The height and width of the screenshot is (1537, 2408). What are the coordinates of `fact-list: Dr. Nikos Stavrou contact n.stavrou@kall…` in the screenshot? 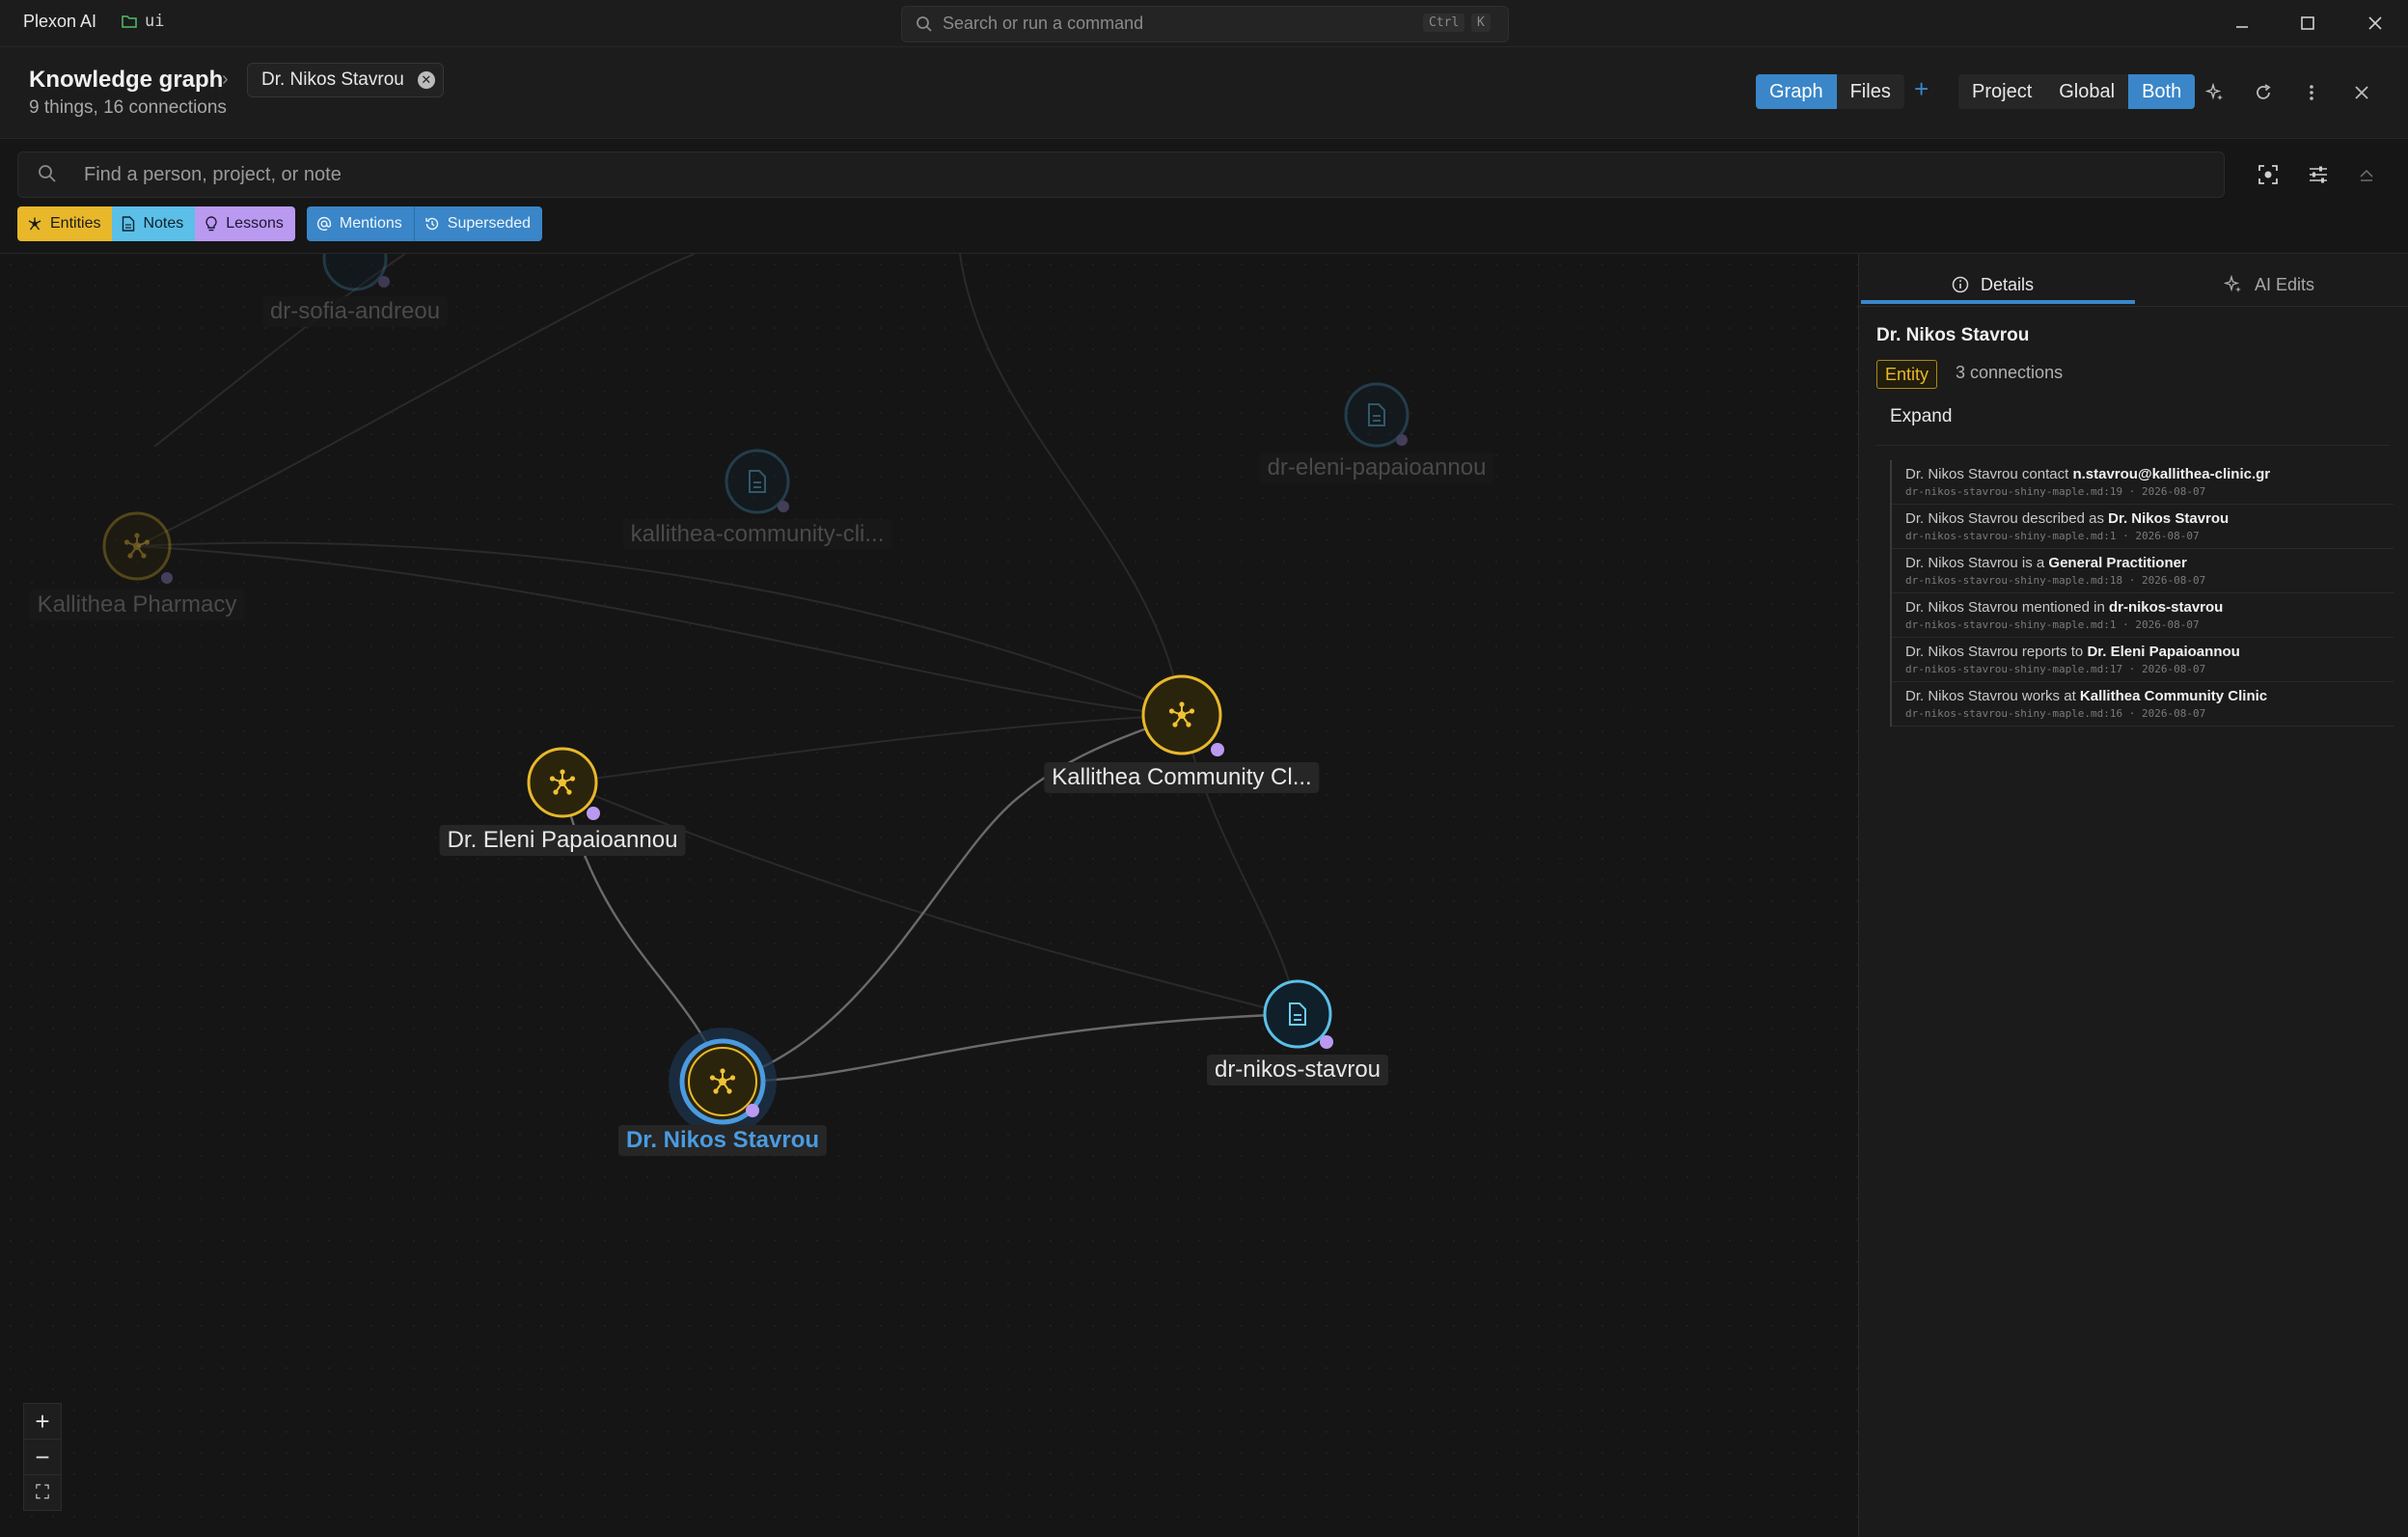 It's located at (2142, 593).